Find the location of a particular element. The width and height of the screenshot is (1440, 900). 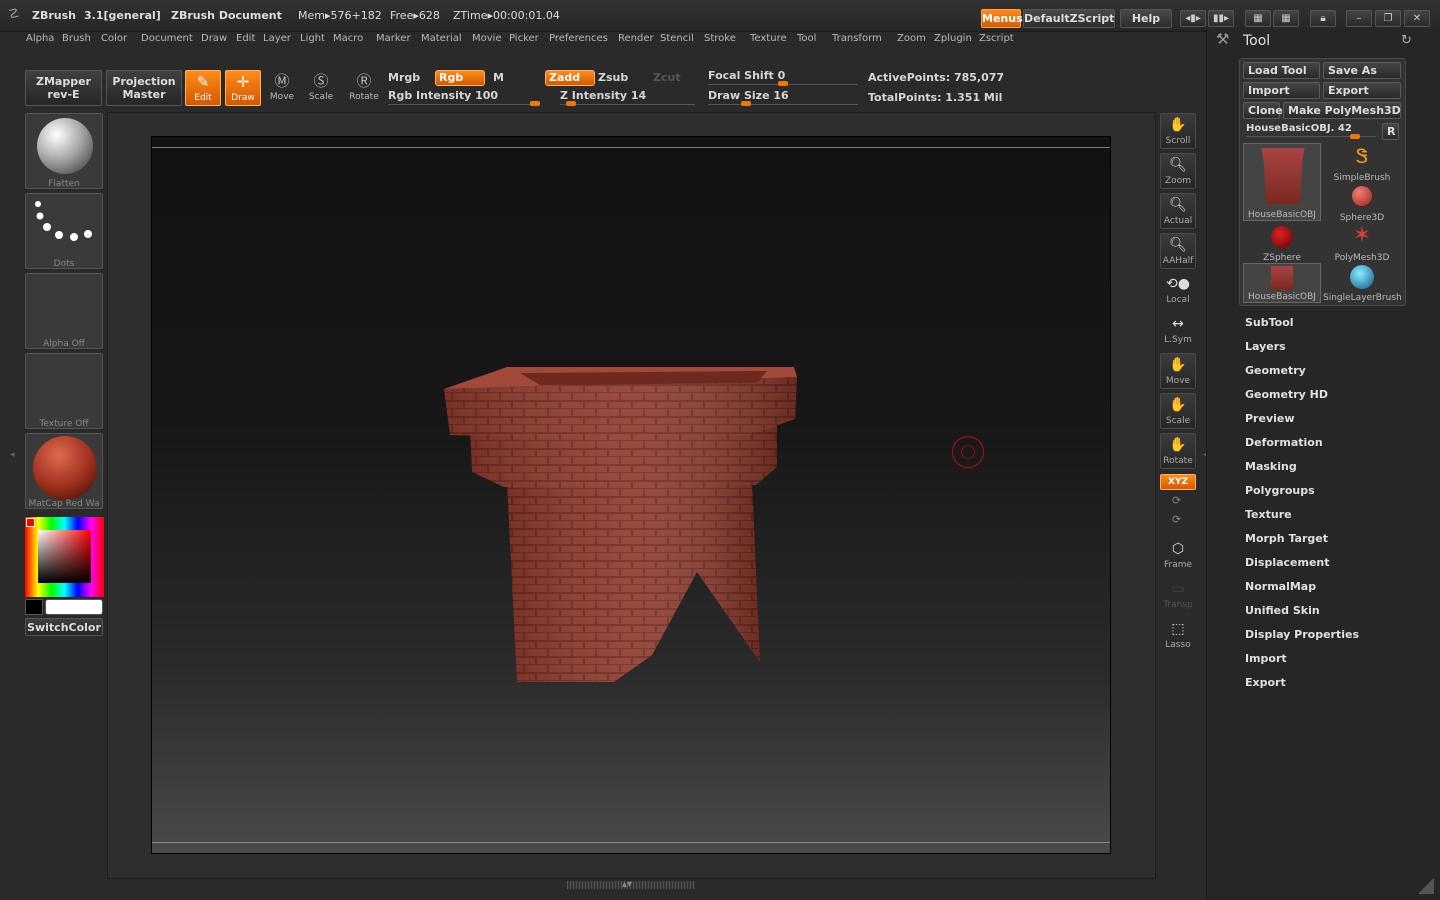

color-picker is located at coordinates (64, 557).